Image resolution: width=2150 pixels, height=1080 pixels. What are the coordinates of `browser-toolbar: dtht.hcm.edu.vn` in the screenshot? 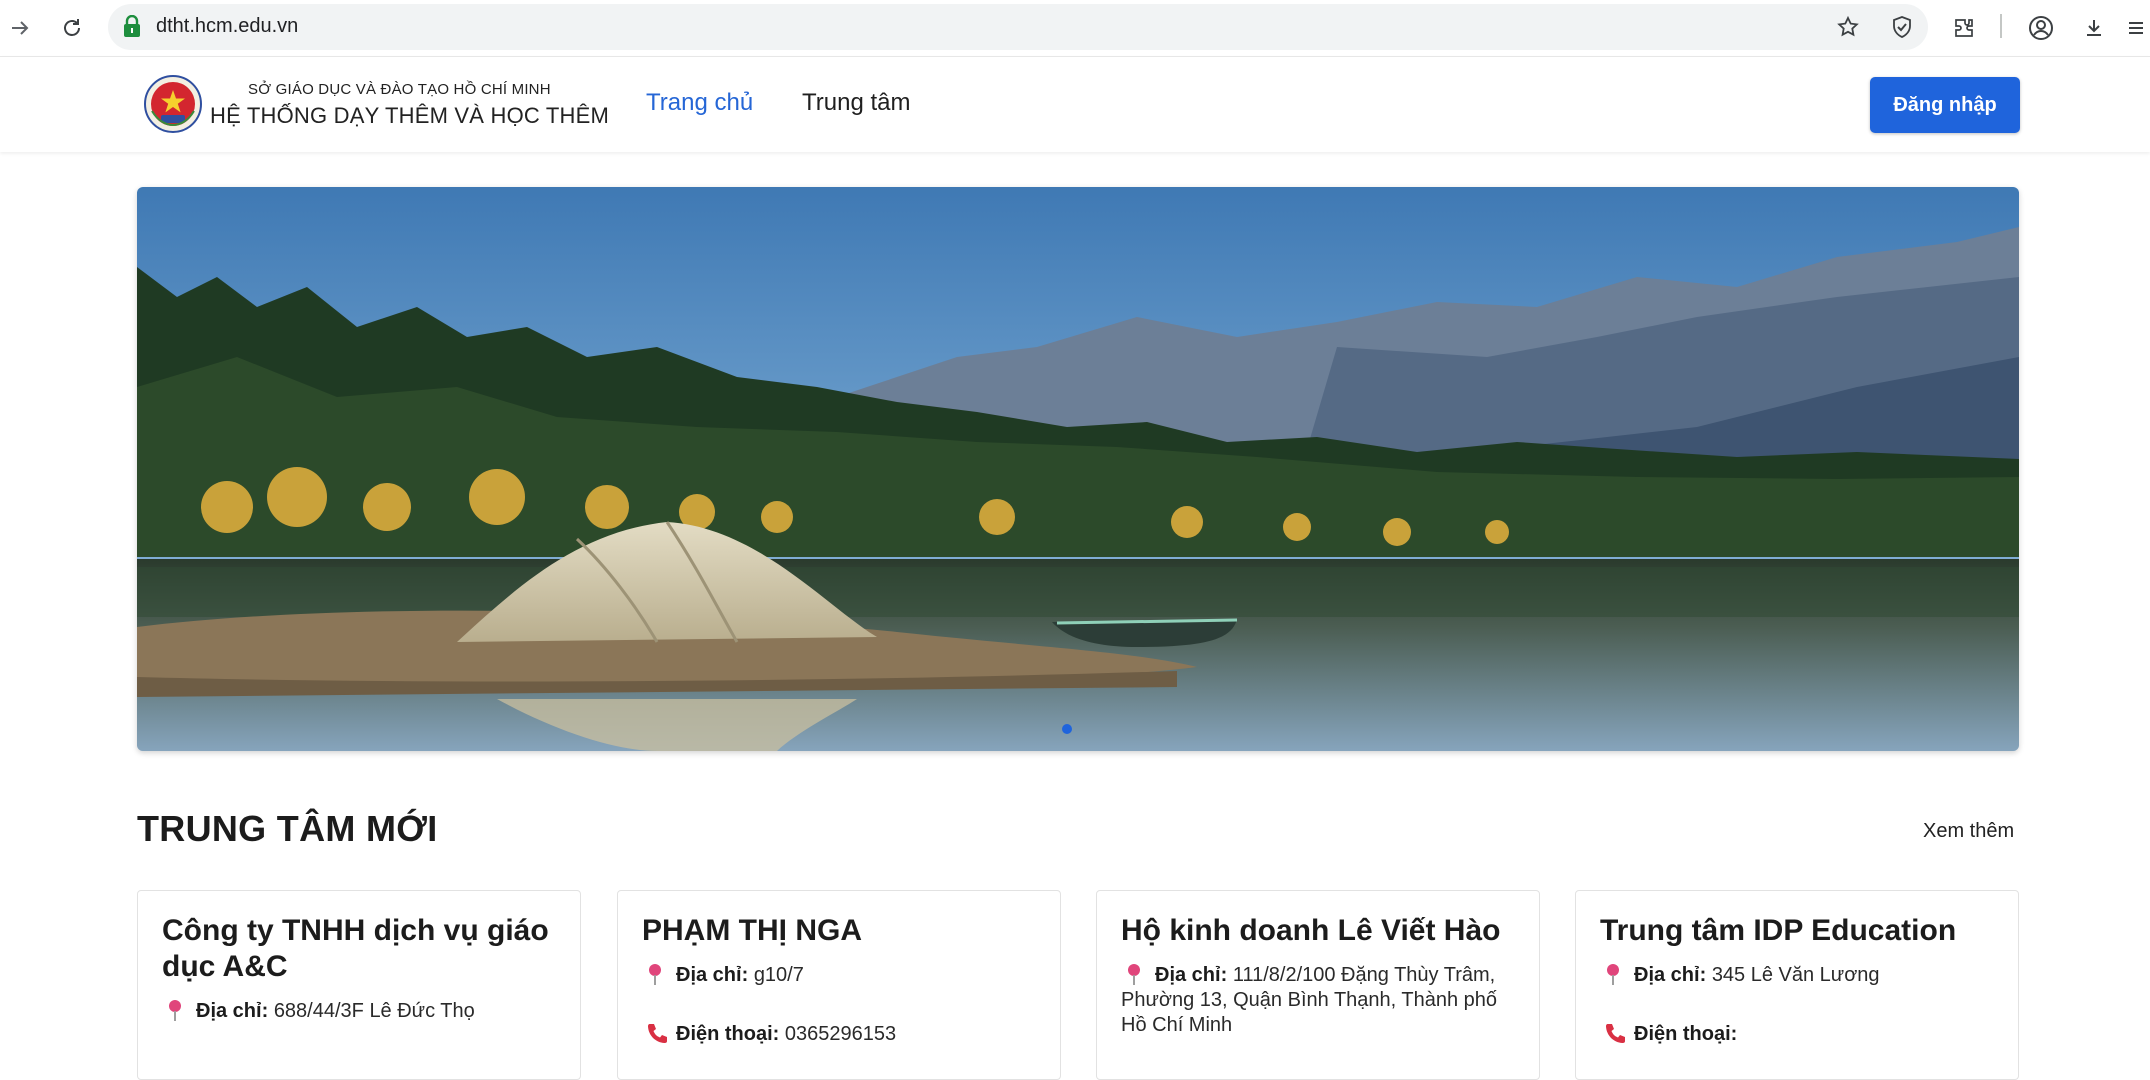 It's located at (1075, 28).